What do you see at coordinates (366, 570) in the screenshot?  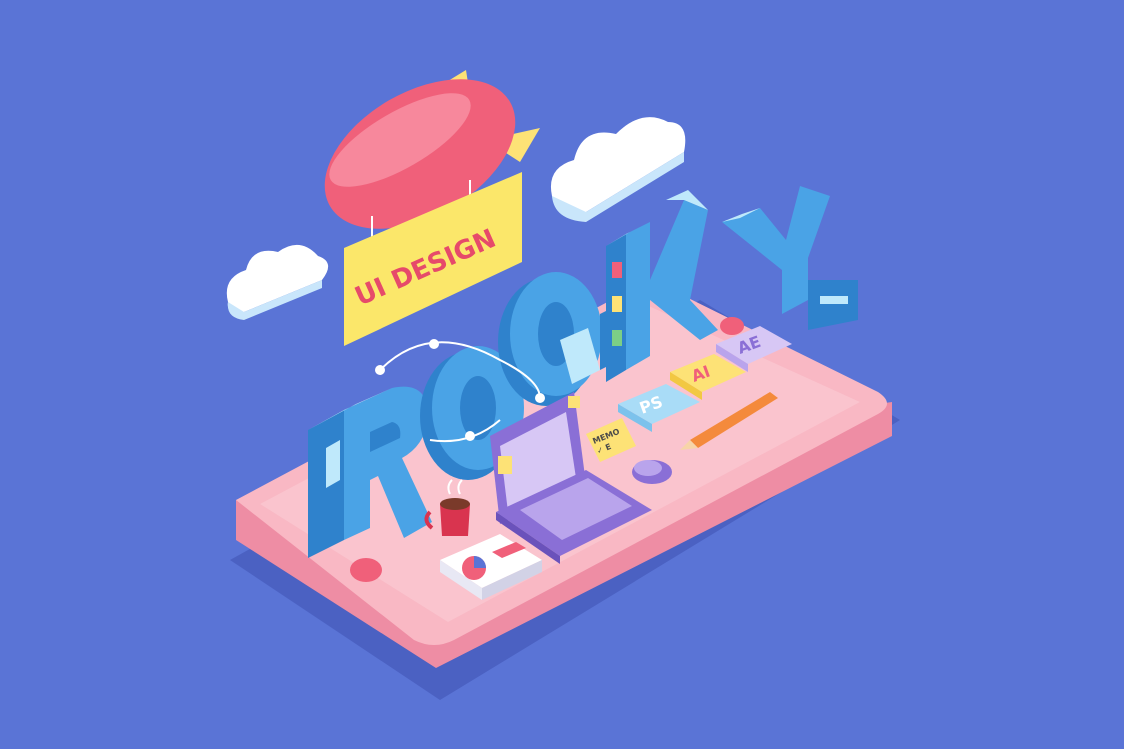 I see `home-button` at bounding box center [366, 570].